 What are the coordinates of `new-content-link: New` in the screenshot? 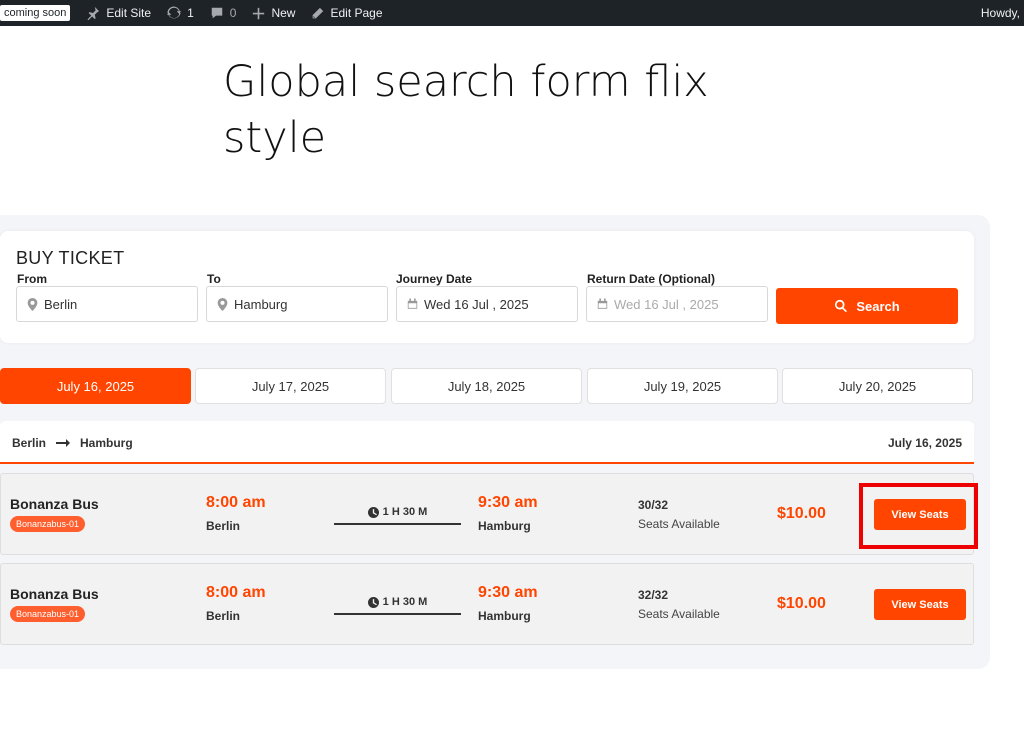 It's located at (273, 13).